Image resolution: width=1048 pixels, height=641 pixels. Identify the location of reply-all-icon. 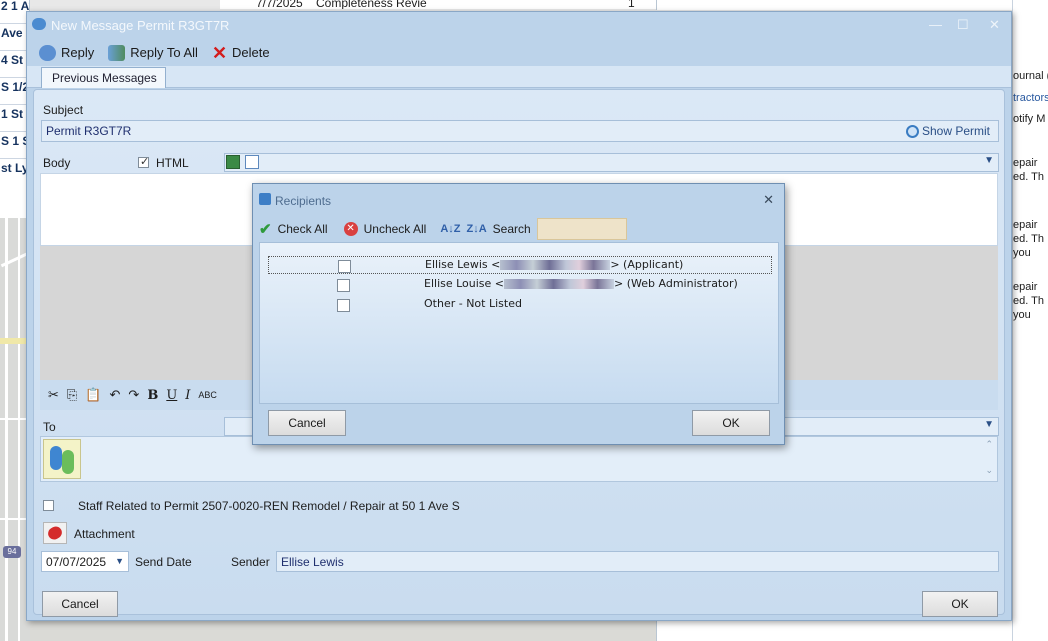
(117, 52).